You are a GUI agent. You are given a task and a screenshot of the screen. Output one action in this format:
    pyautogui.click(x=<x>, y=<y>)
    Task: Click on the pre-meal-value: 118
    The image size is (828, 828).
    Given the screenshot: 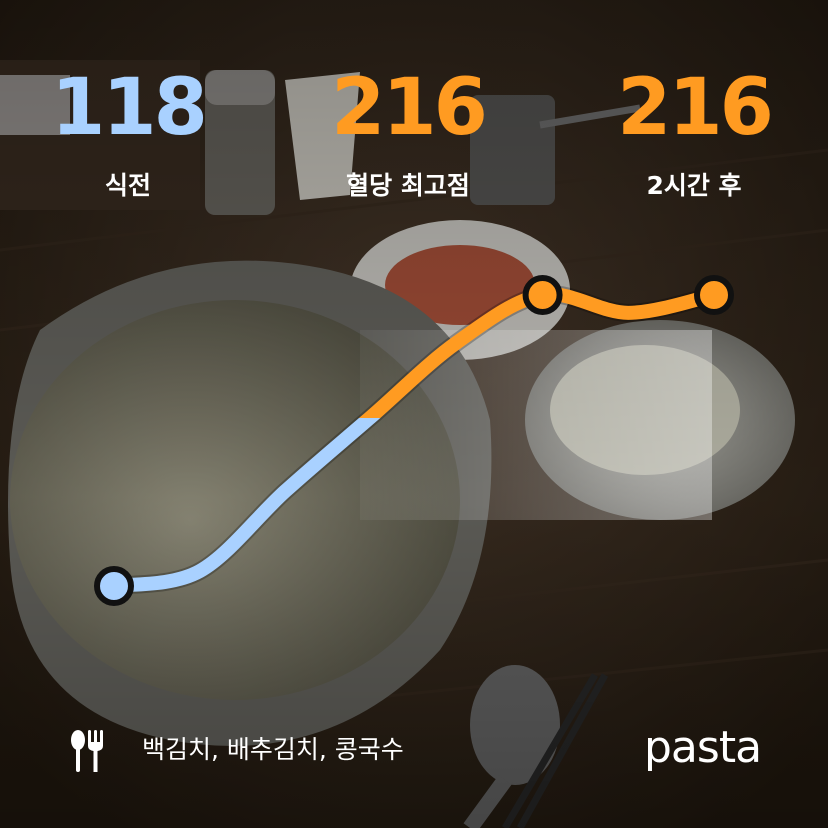 What is the action you would take?
    pyautogui.click(x=129, y=108)
    